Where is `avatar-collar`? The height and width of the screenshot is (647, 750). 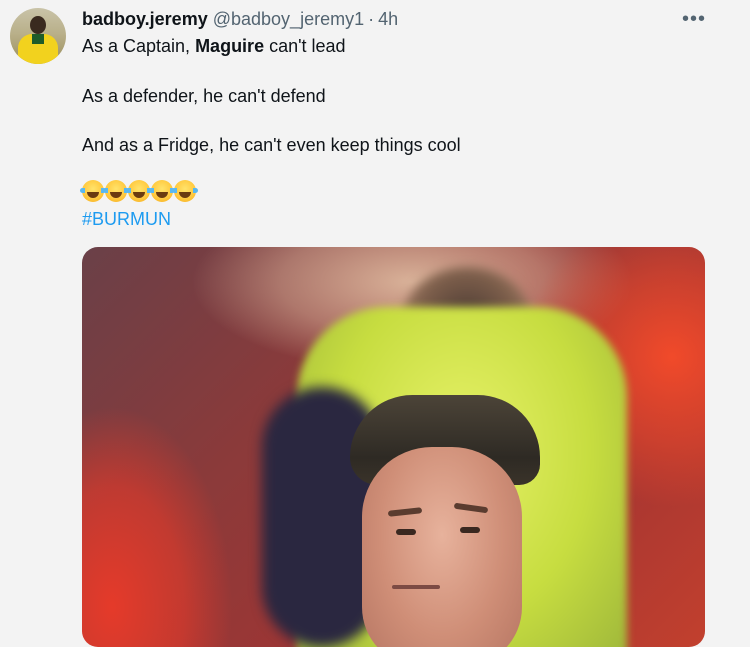
avatar-collar is located at coordinates (38, 39).